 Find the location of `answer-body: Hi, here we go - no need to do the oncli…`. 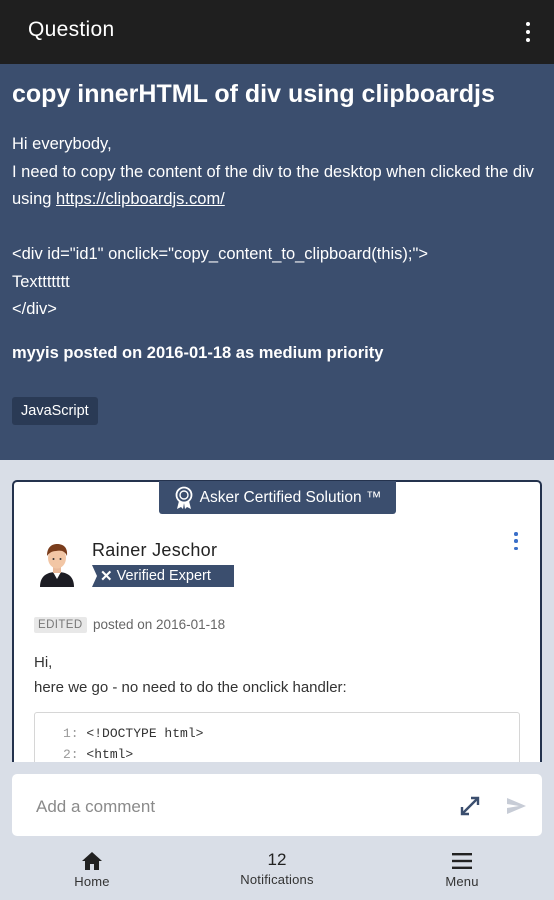

answer-body: Hi, here we go - no need to do the oncli… is located at coordinates (190, 675).